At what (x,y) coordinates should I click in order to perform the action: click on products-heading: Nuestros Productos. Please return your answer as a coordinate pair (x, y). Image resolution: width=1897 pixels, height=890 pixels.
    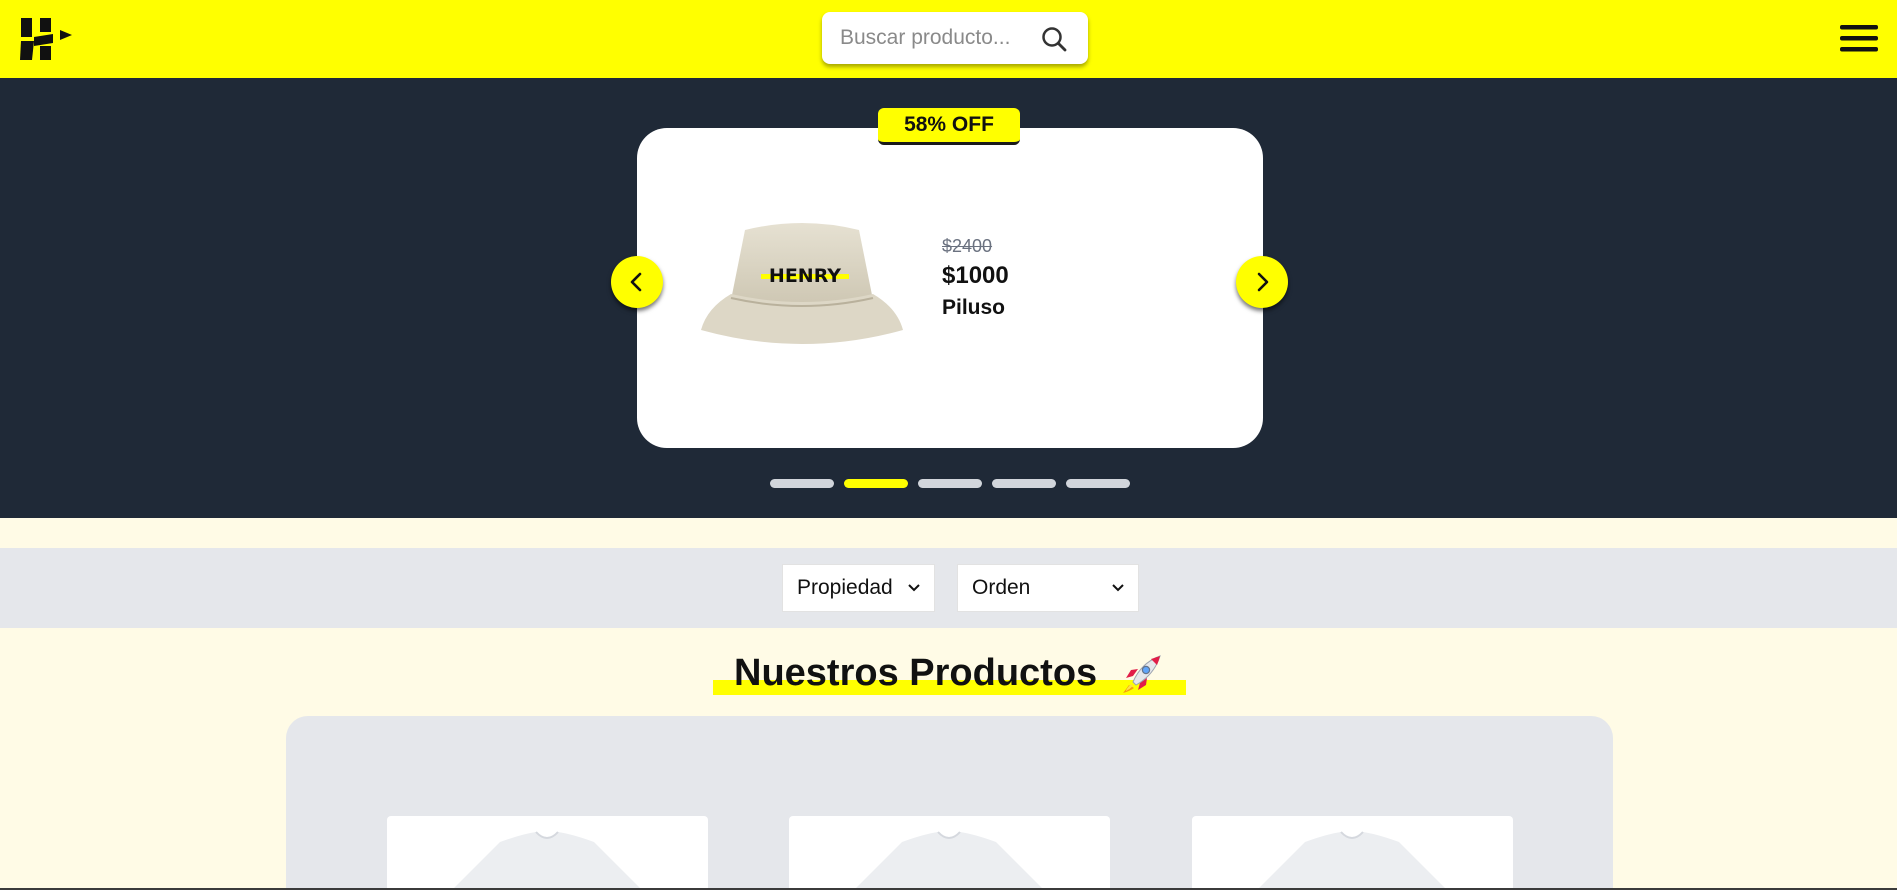
    Looking at the image, I should click on (949, 674).